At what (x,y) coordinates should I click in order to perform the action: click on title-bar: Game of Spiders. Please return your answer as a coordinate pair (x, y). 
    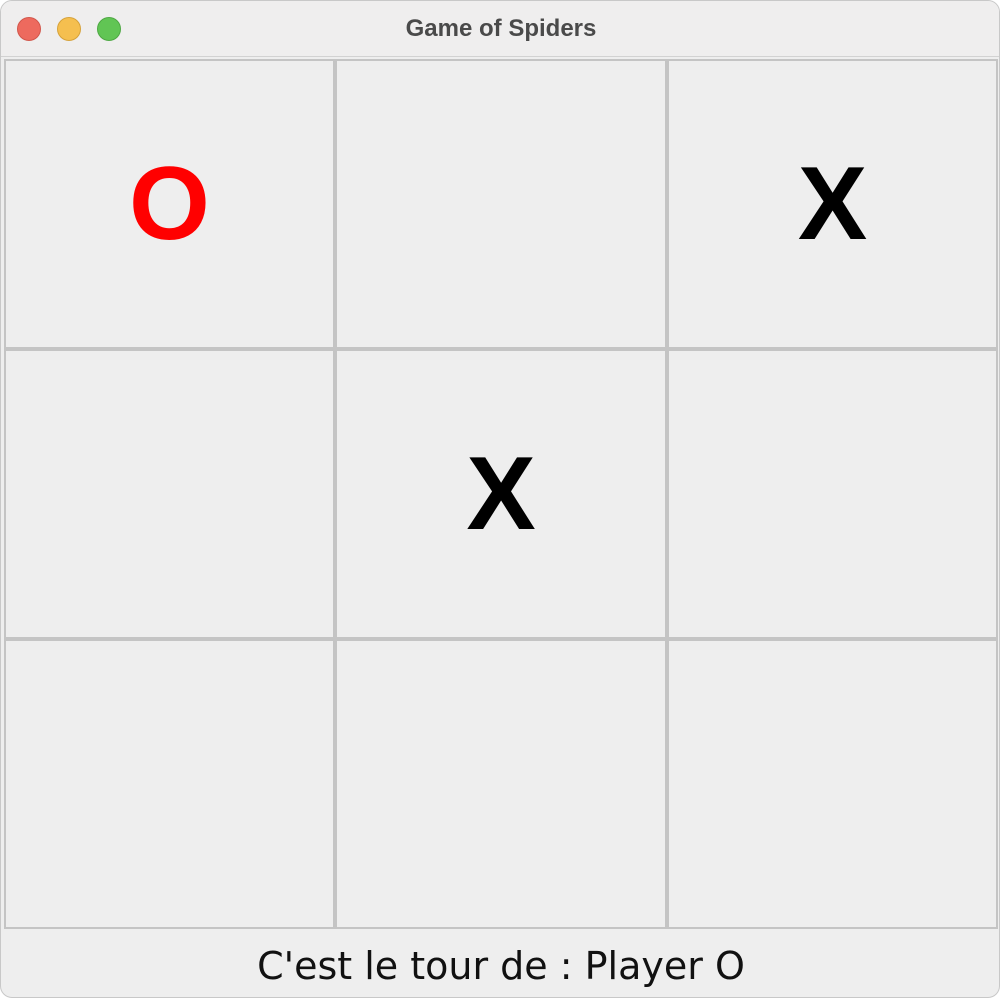
    Looking at the image, I should click on (500, 29).